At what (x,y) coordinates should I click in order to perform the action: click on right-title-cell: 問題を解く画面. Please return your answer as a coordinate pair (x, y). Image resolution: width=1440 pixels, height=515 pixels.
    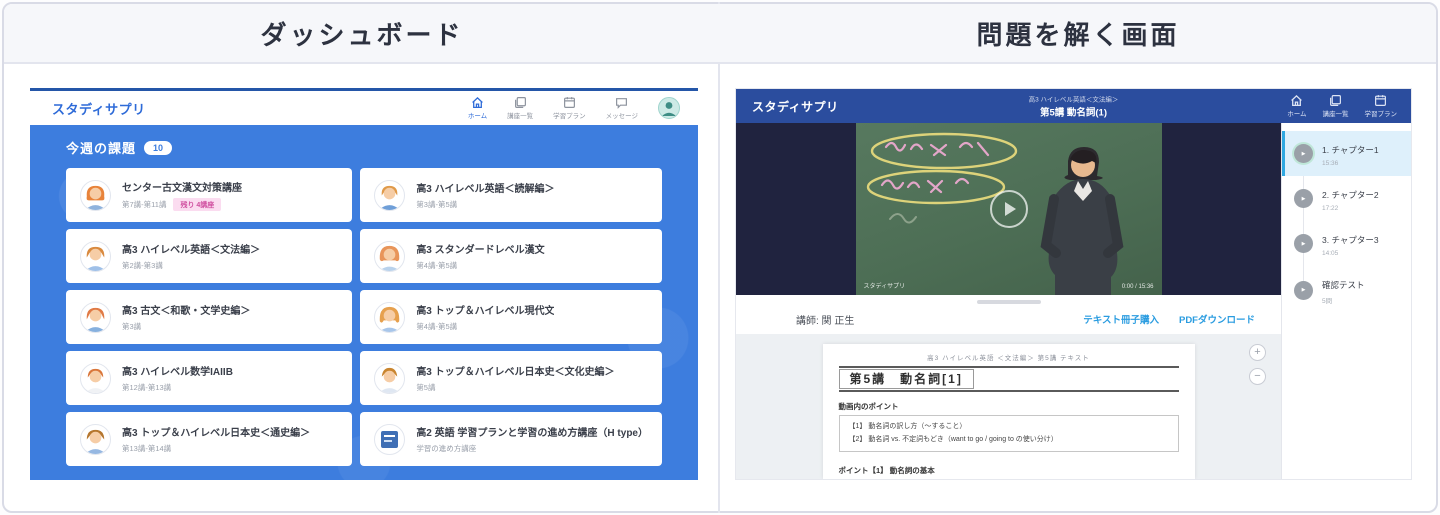
    Looking at the image, I should click on (1078, 34).